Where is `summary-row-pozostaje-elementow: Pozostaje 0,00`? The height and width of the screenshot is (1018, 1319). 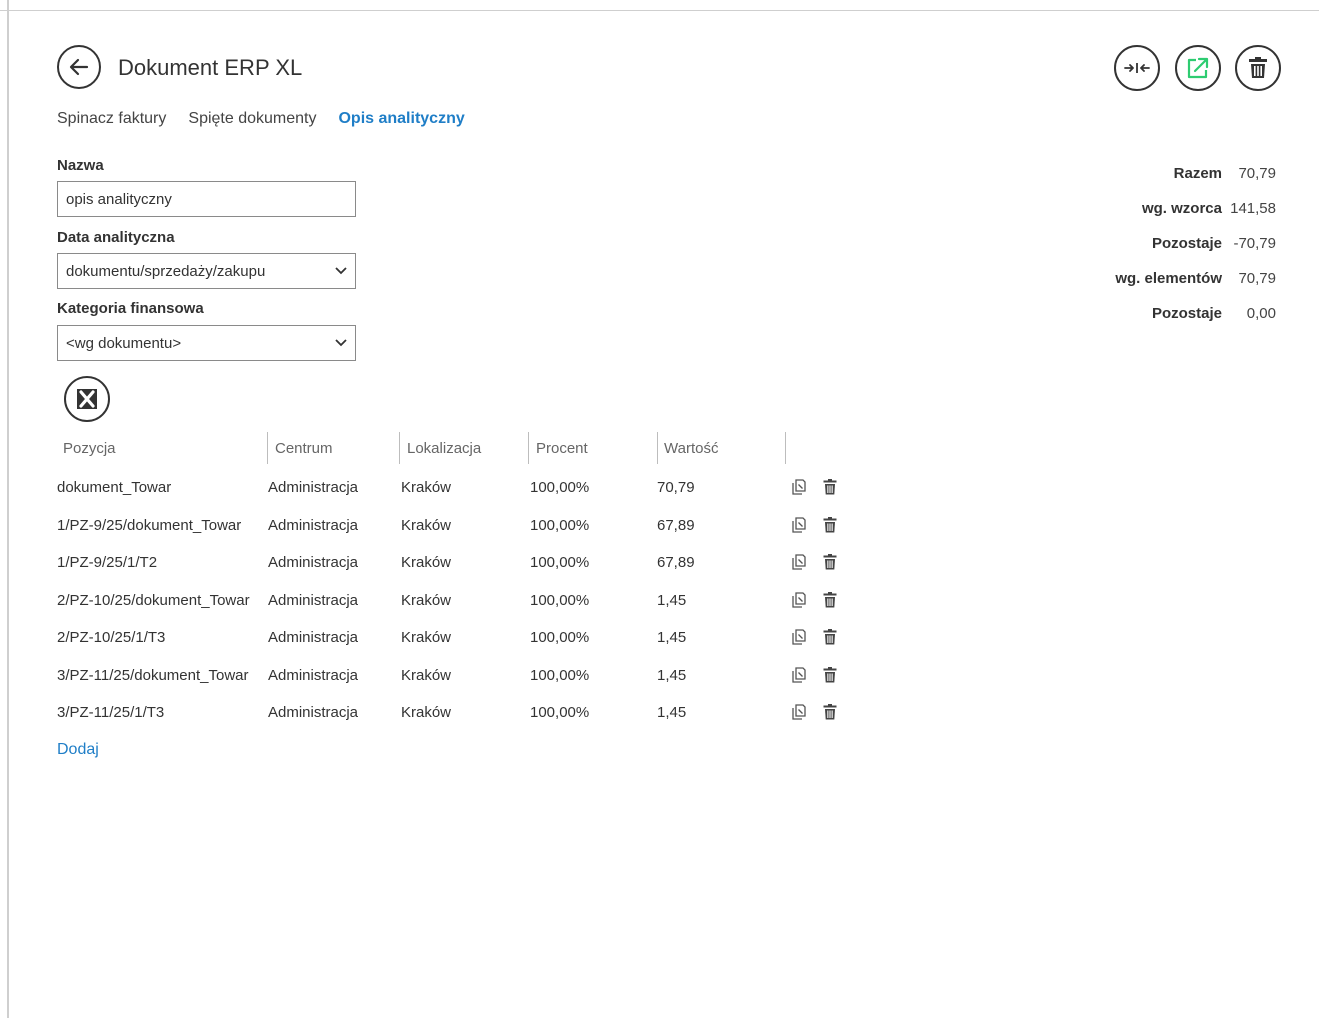 summary-row-pozostaje-elementow: Pozostaje 0,00 is located at coordinates (1195, 313).